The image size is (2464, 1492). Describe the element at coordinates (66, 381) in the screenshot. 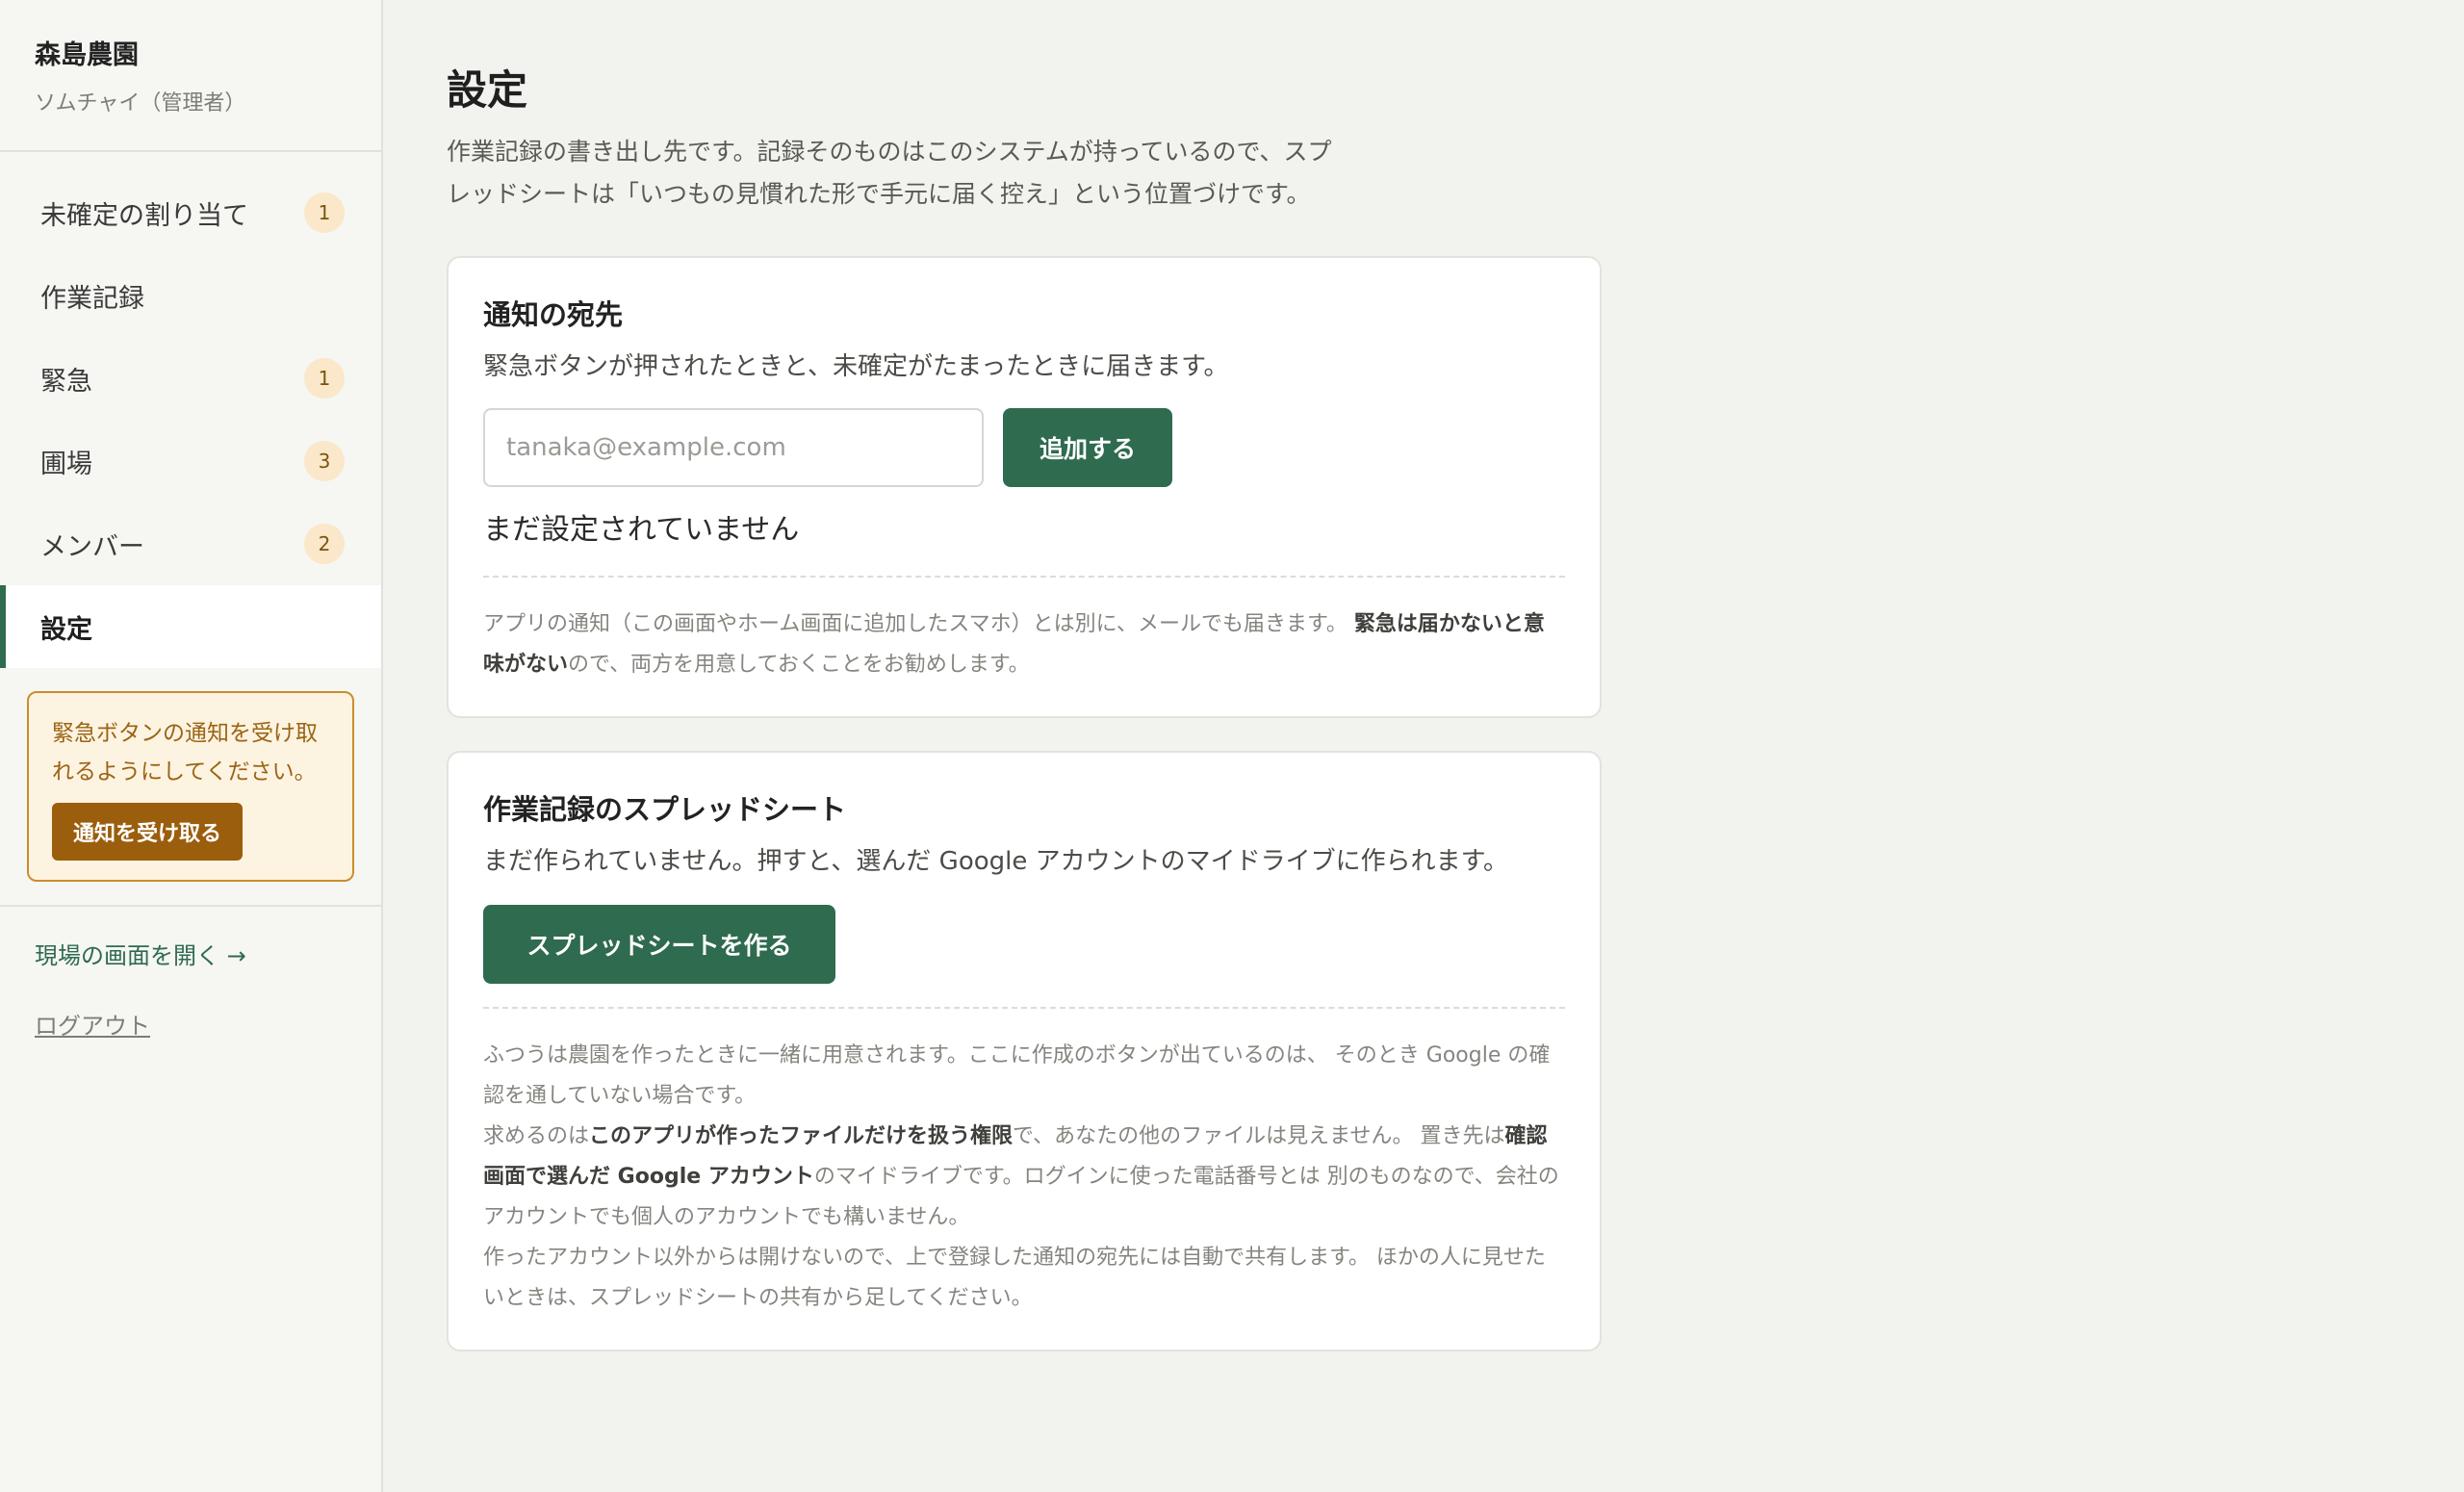

I see `sidebar-item-label: 緊急` at that location.